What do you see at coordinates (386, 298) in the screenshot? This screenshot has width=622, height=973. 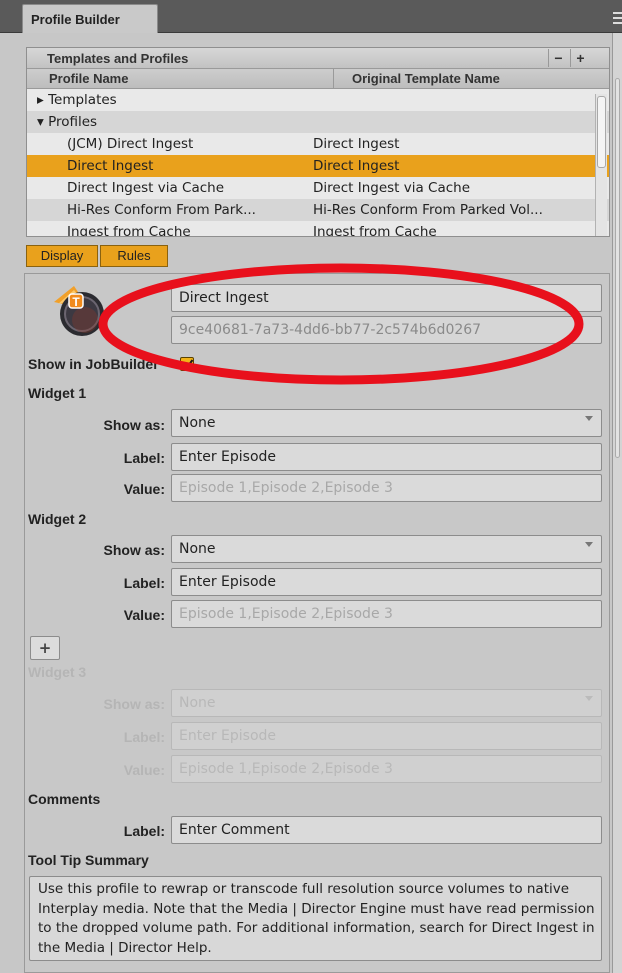 I see `profile-name-field: Direct Ingest` at bounding box center [386, 298].